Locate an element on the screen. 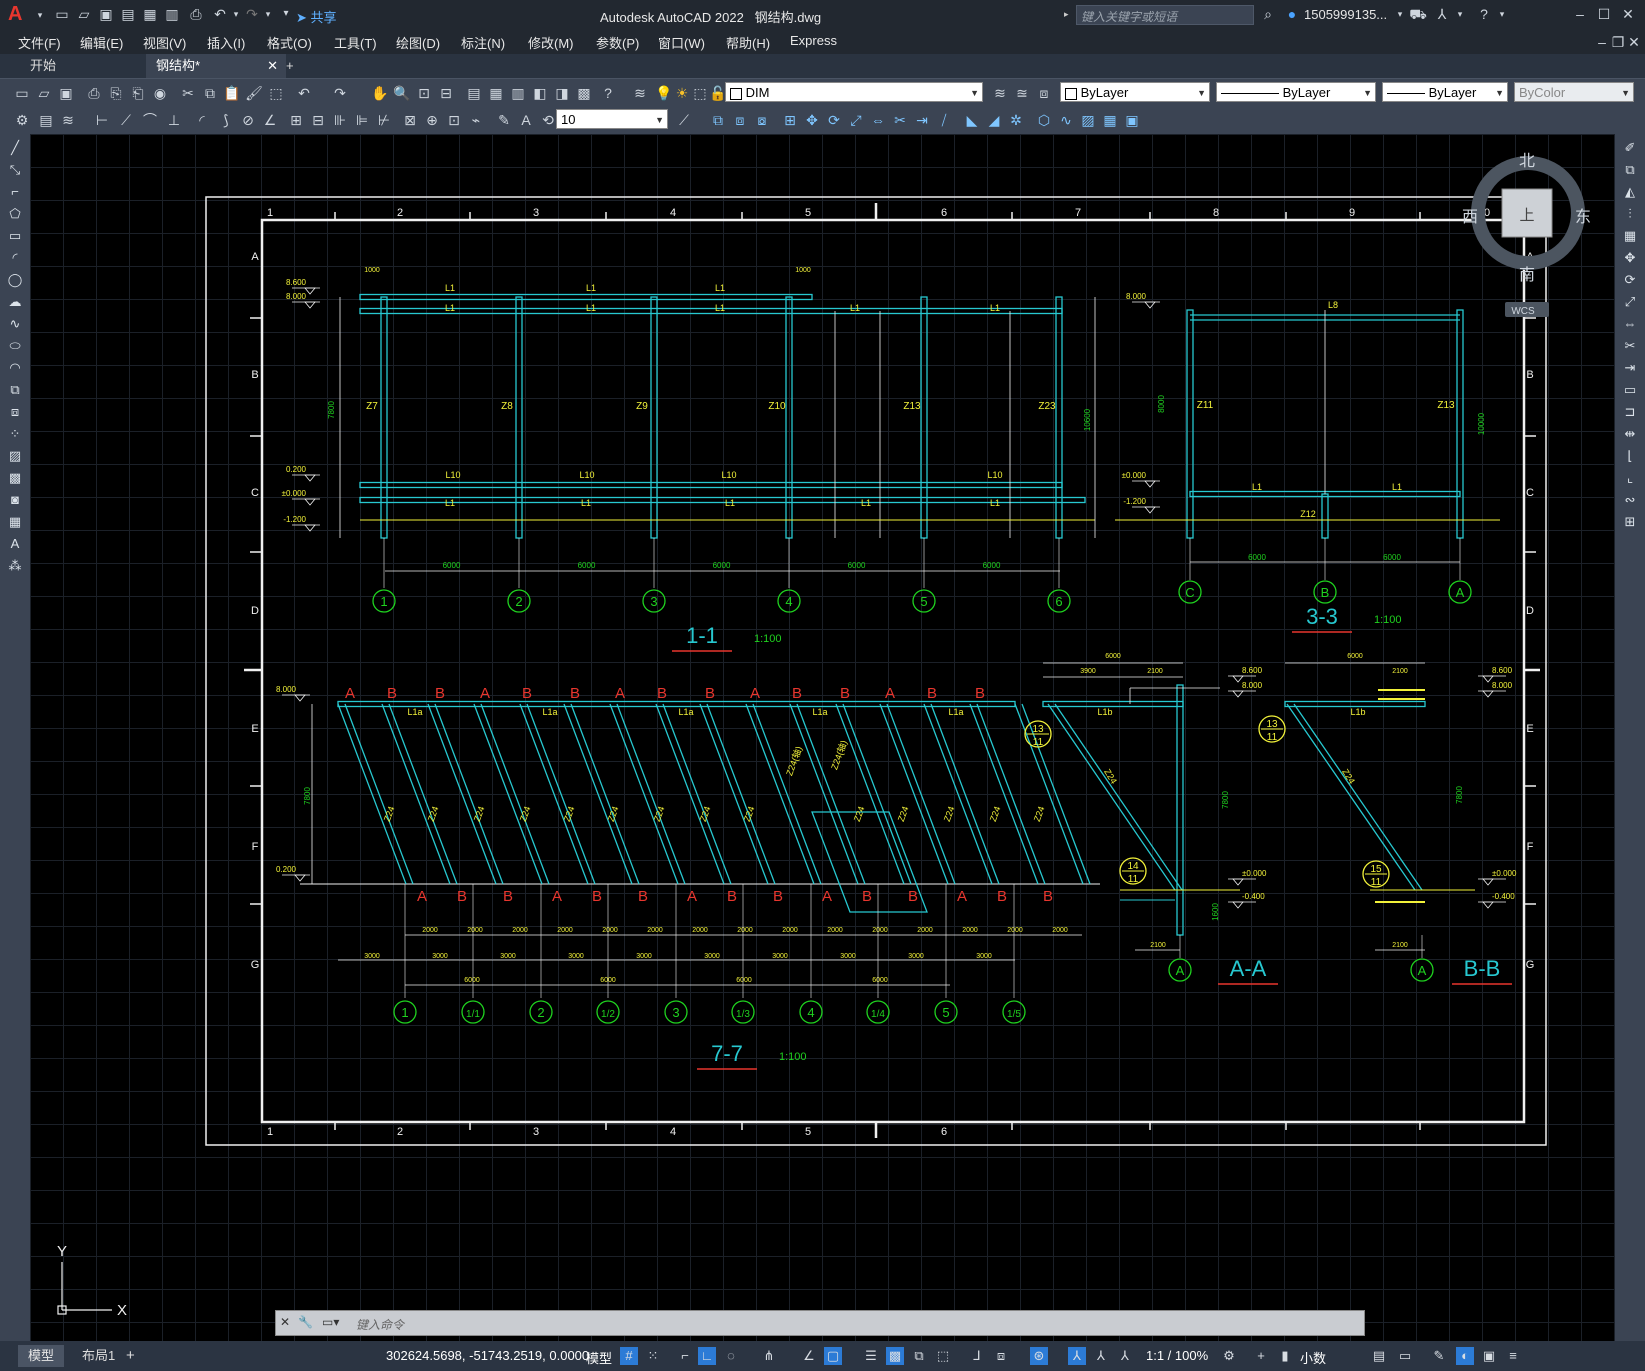 The width and height of the screenshot is (1645, 1371). publish-icon: ⎗ is located at coordinates (138, 93).